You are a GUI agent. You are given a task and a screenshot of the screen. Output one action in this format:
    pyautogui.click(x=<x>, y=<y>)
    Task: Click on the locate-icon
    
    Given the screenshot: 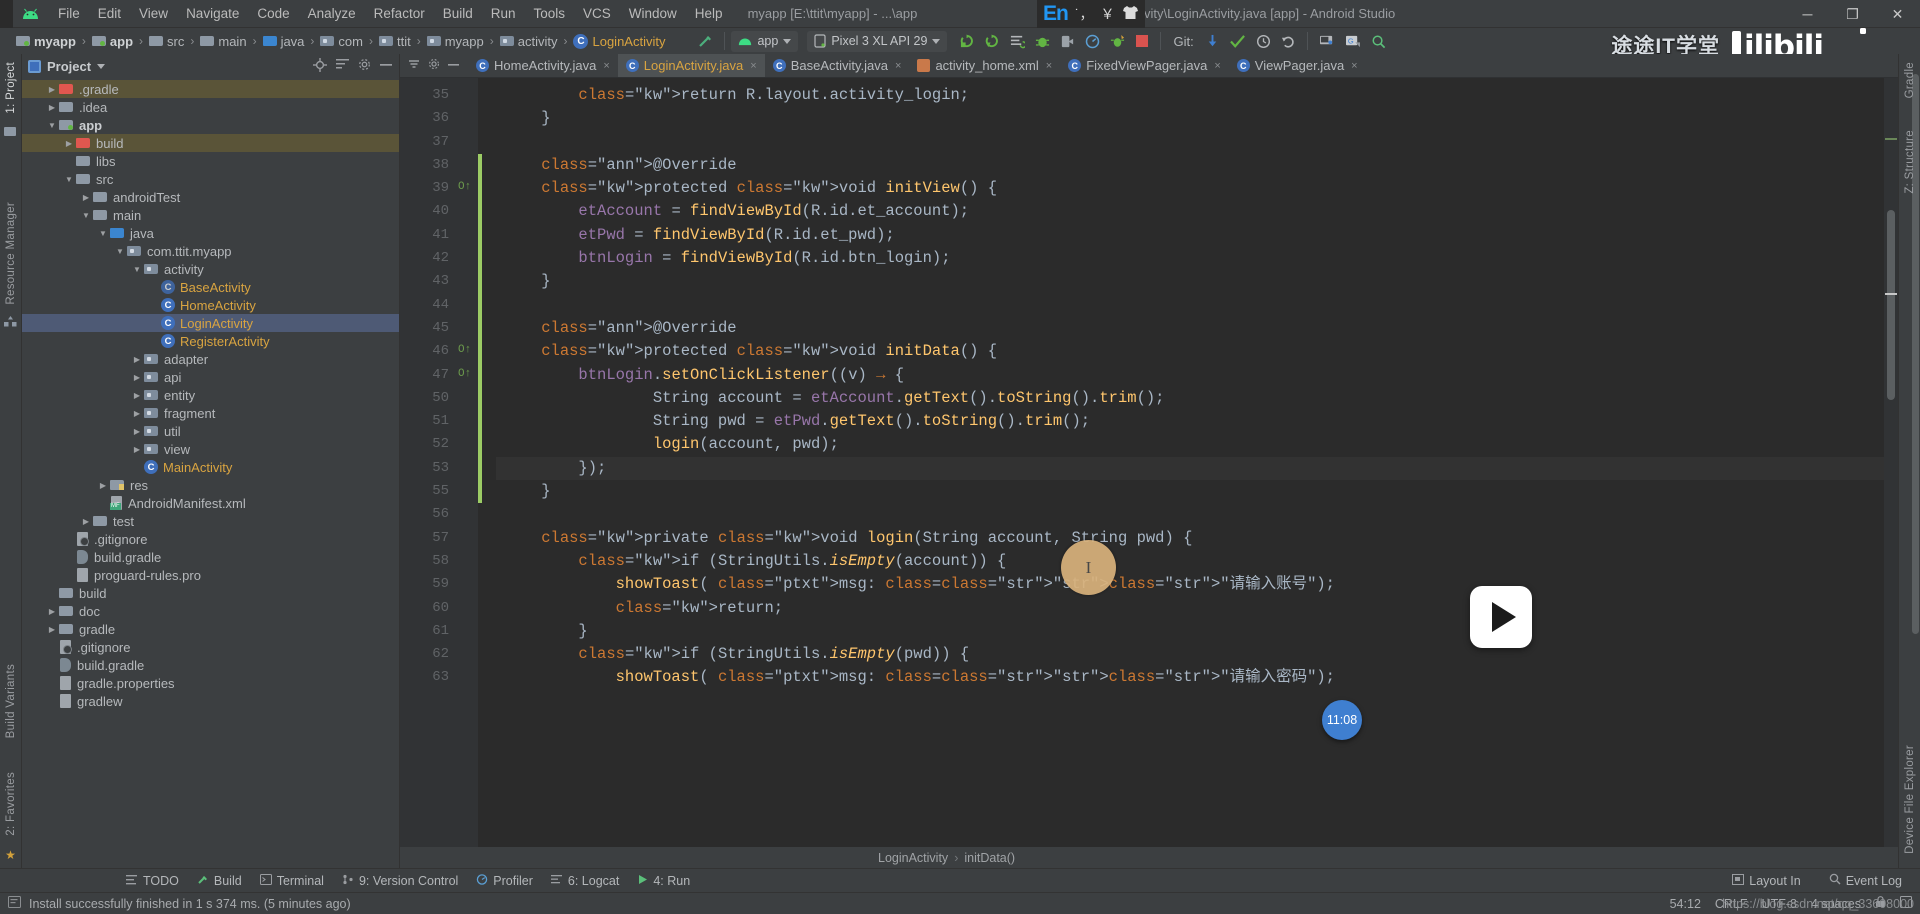 What is the action you would take?
    pyautogui.click(x=320, y=66)
    